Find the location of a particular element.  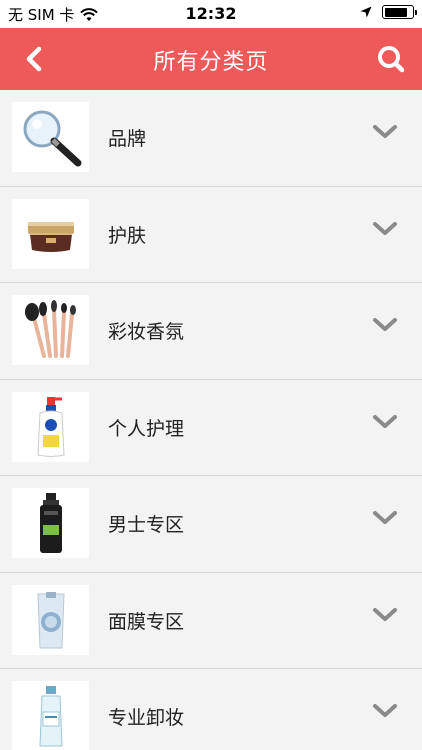

status-bar: 无 SIM 卡 12:32 is located at coordinates (211, 14).